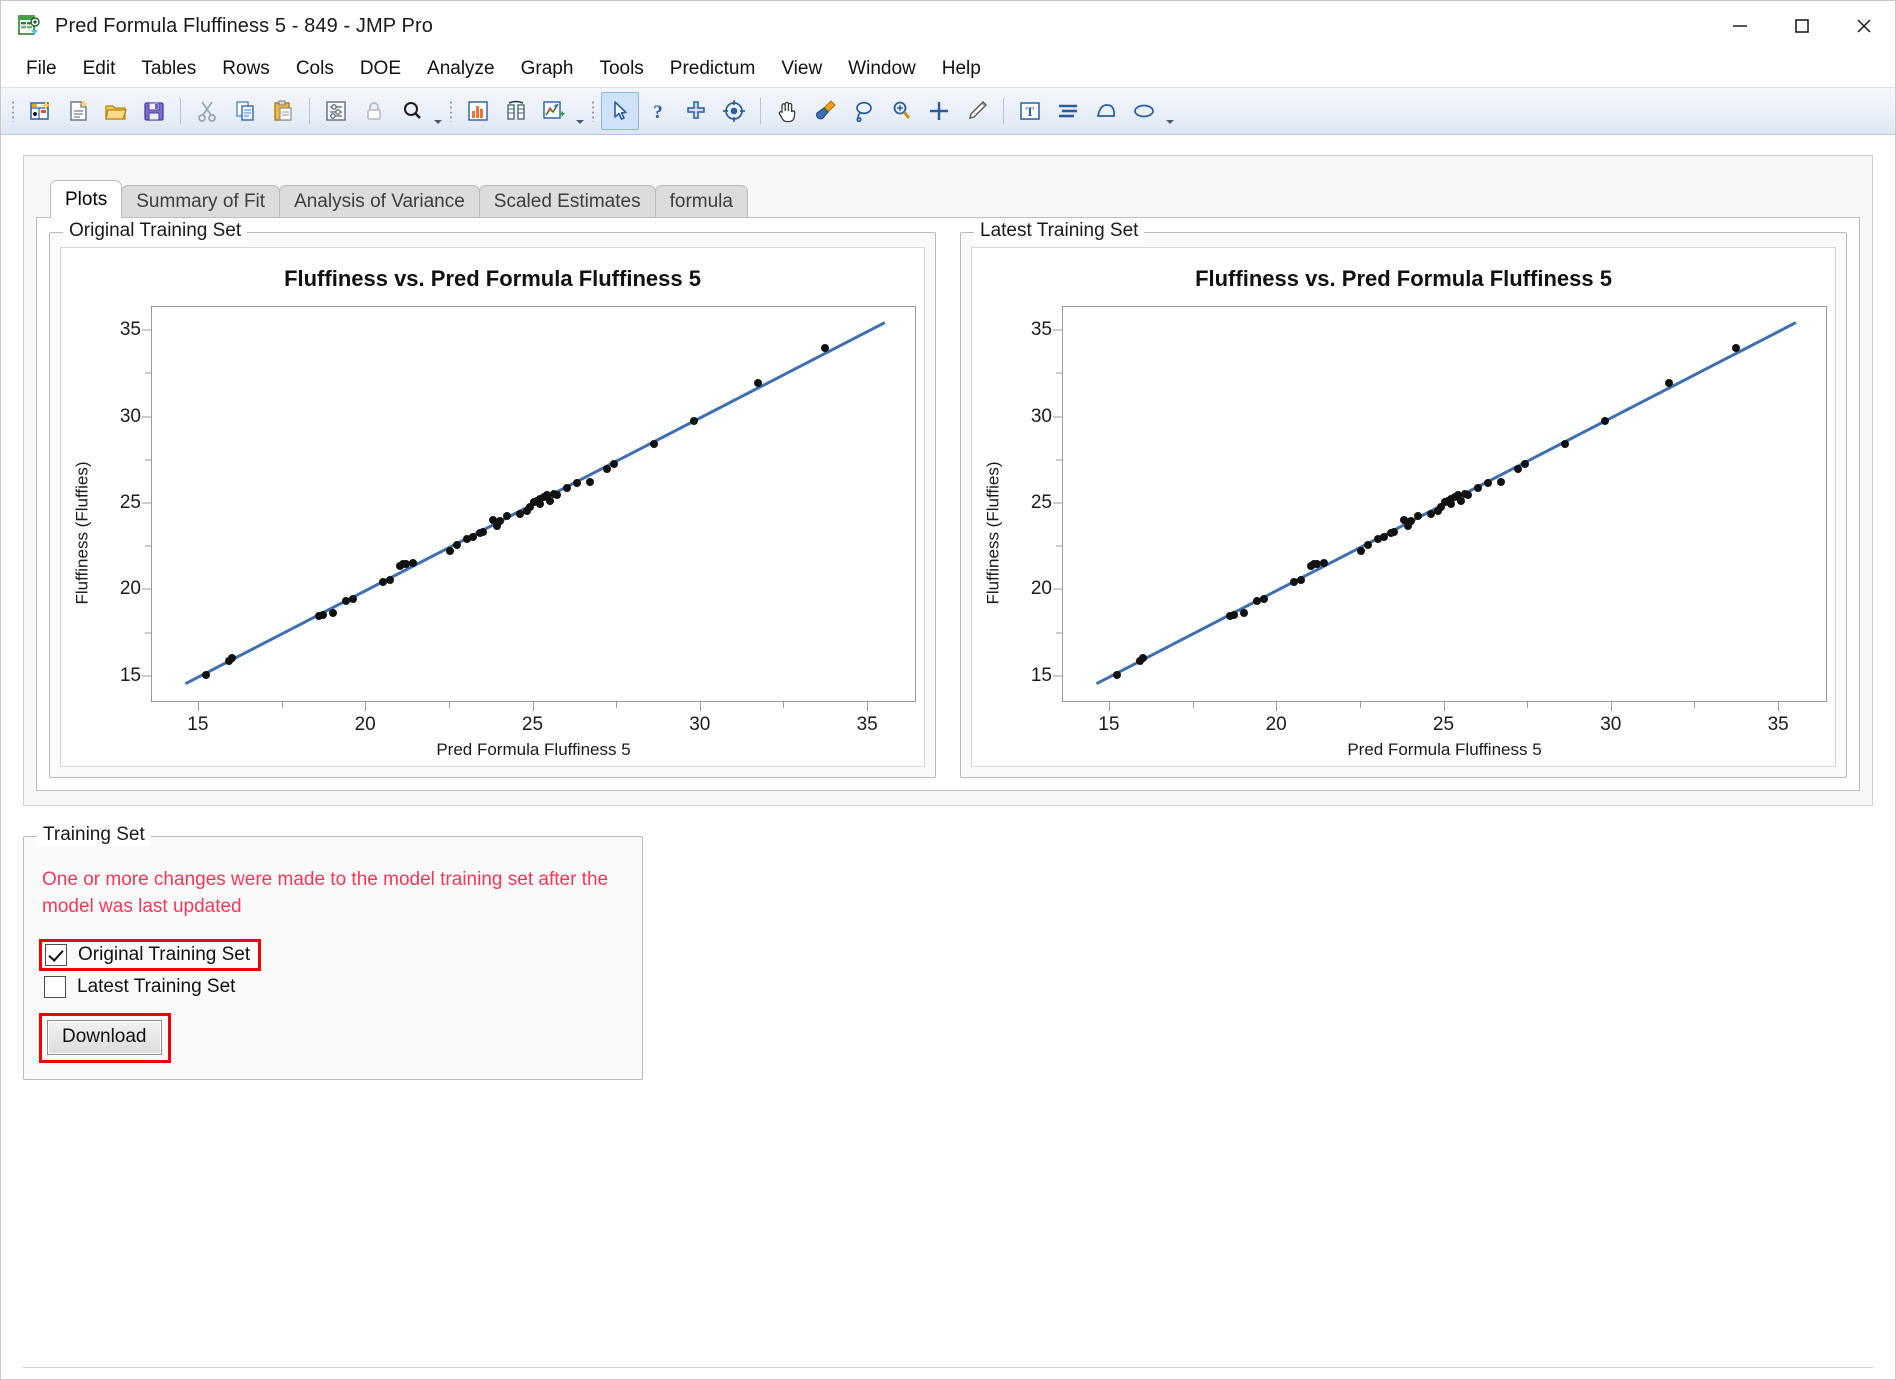  I want to click on tab-summary-of-fit: Summary of Fit, so click(201, 201).